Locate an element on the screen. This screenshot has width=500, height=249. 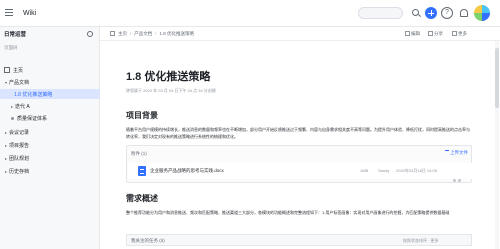
share-label: 分享 is located at coordinates (438, 33).